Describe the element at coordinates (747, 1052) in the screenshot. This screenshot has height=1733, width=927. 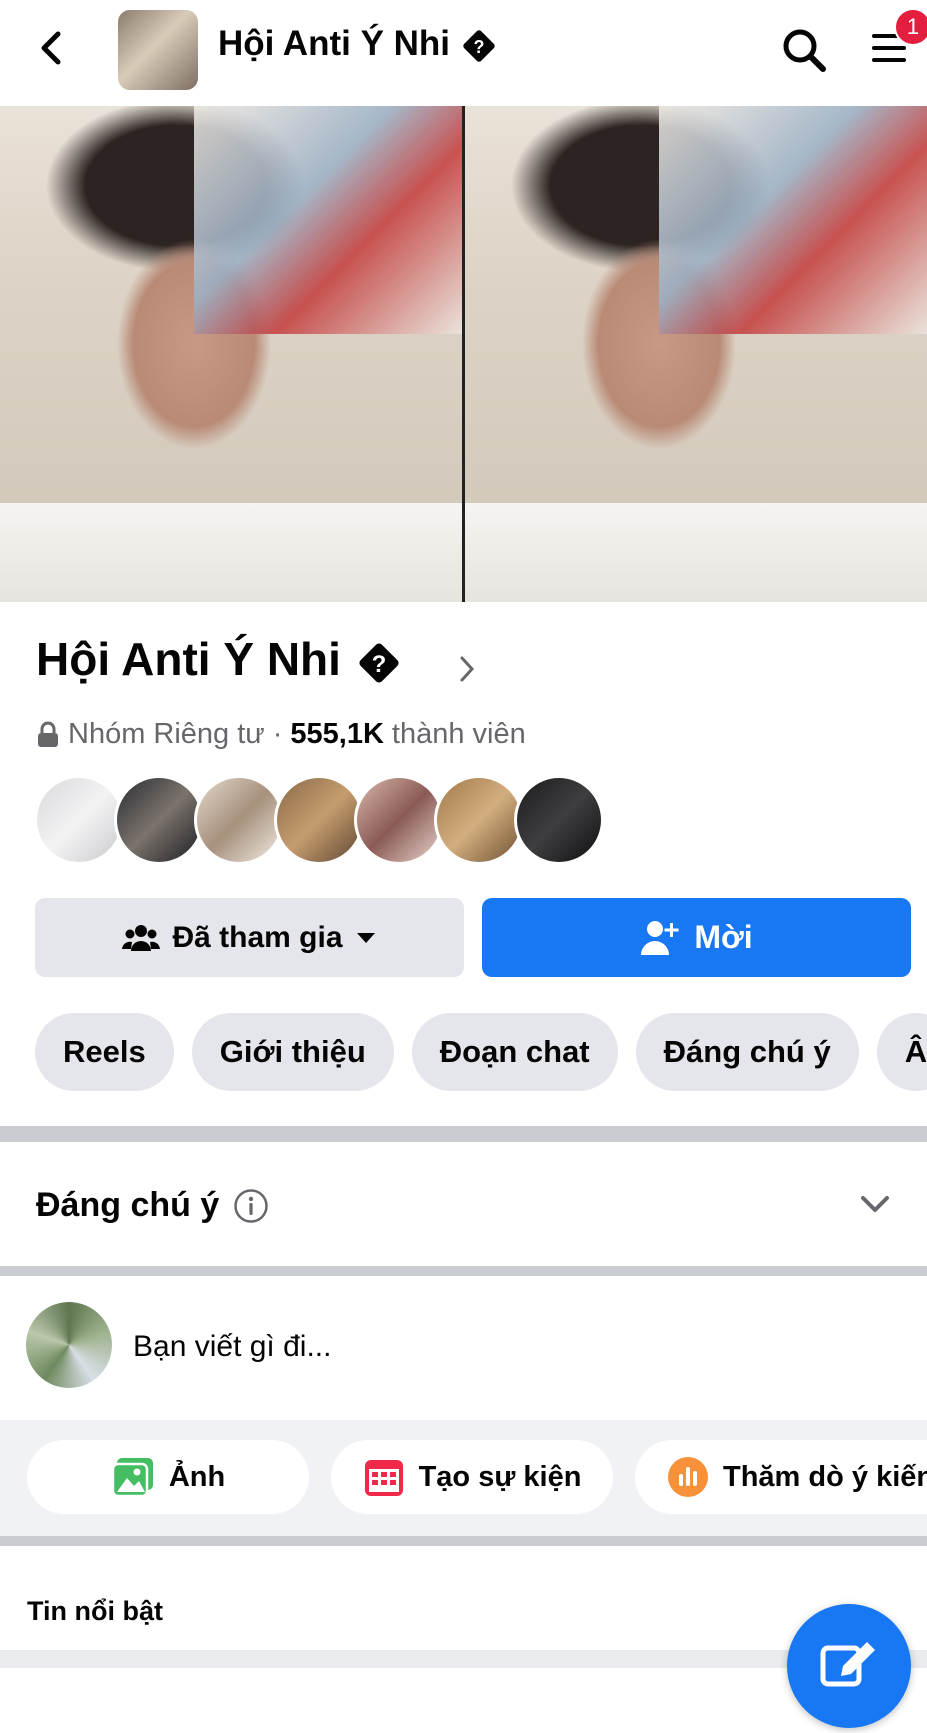
I see `tab-featured: Đáng chú ý` at that location.